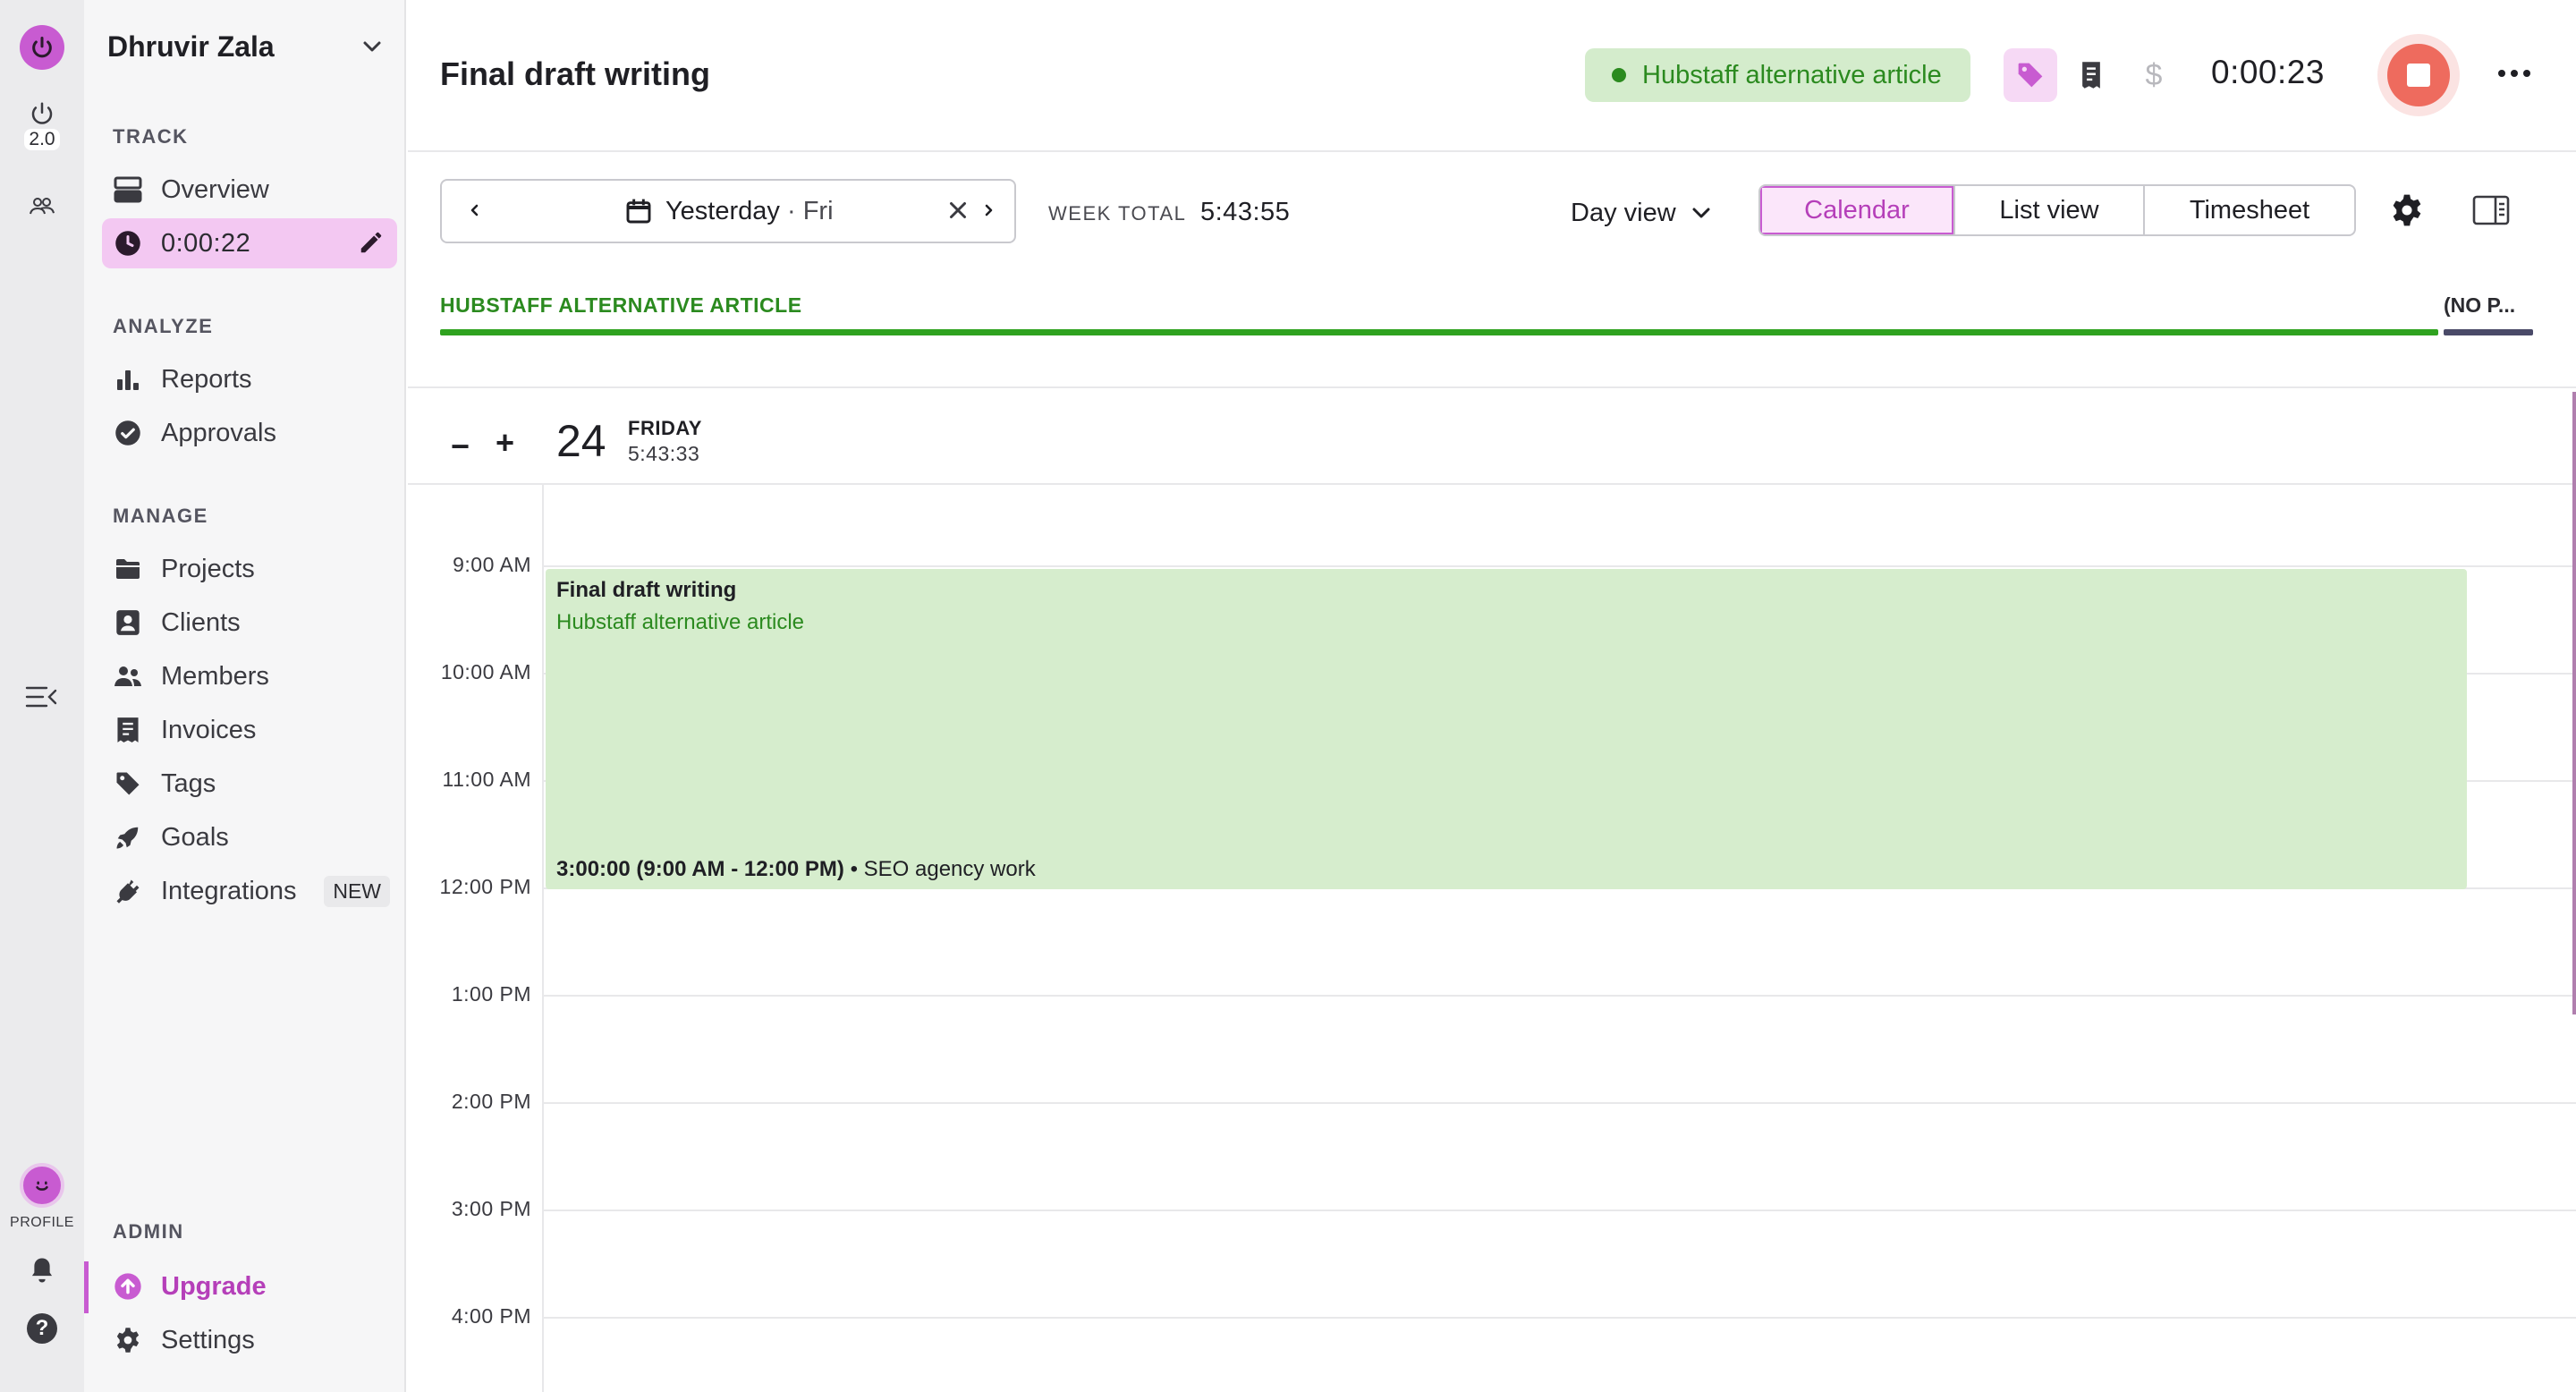 This screenshot has width=2576, height=1392. Describe the element at coordinates (42, 1222) in the screenshot. I see `profile-label: PROFILE` at that location.